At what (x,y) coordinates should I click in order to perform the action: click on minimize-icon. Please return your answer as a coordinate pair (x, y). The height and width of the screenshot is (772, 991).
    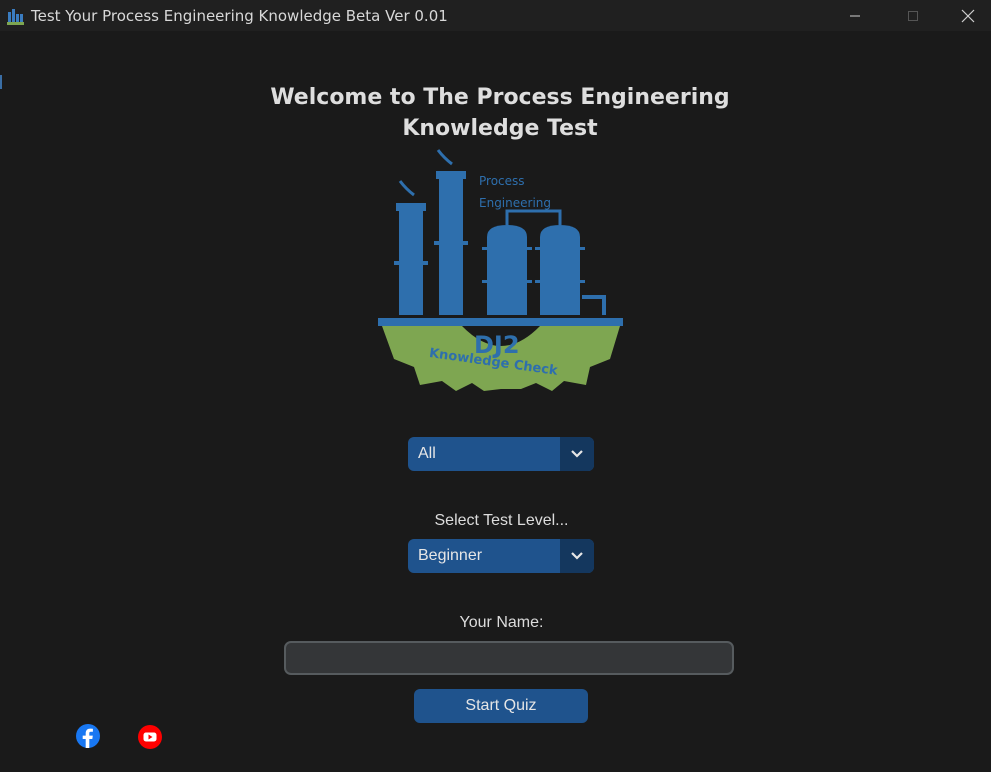
    Looking at the image, I should click on (855, 15).